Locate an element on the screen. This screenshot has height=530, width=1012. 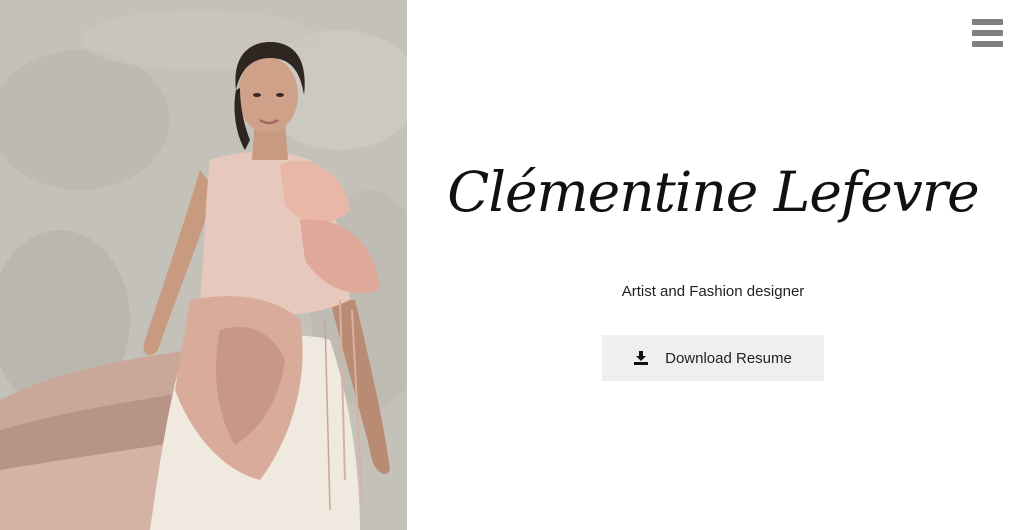
artist-subtitle: Artist and Fashion designer is located at coordinates (713, 291).